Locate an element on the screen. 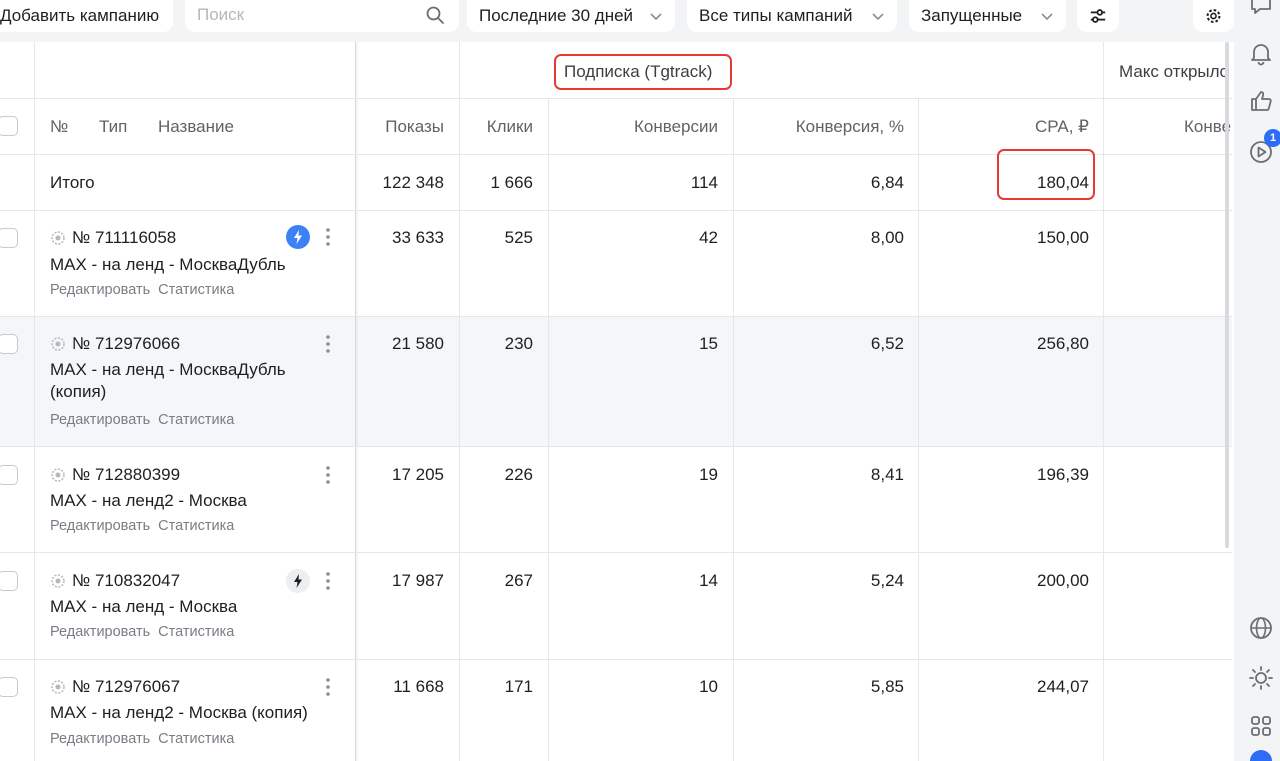 The width and height of the screenshot is (1280, 761). conversion-rate-value: 8,00 is located at coordinates (887, 237).